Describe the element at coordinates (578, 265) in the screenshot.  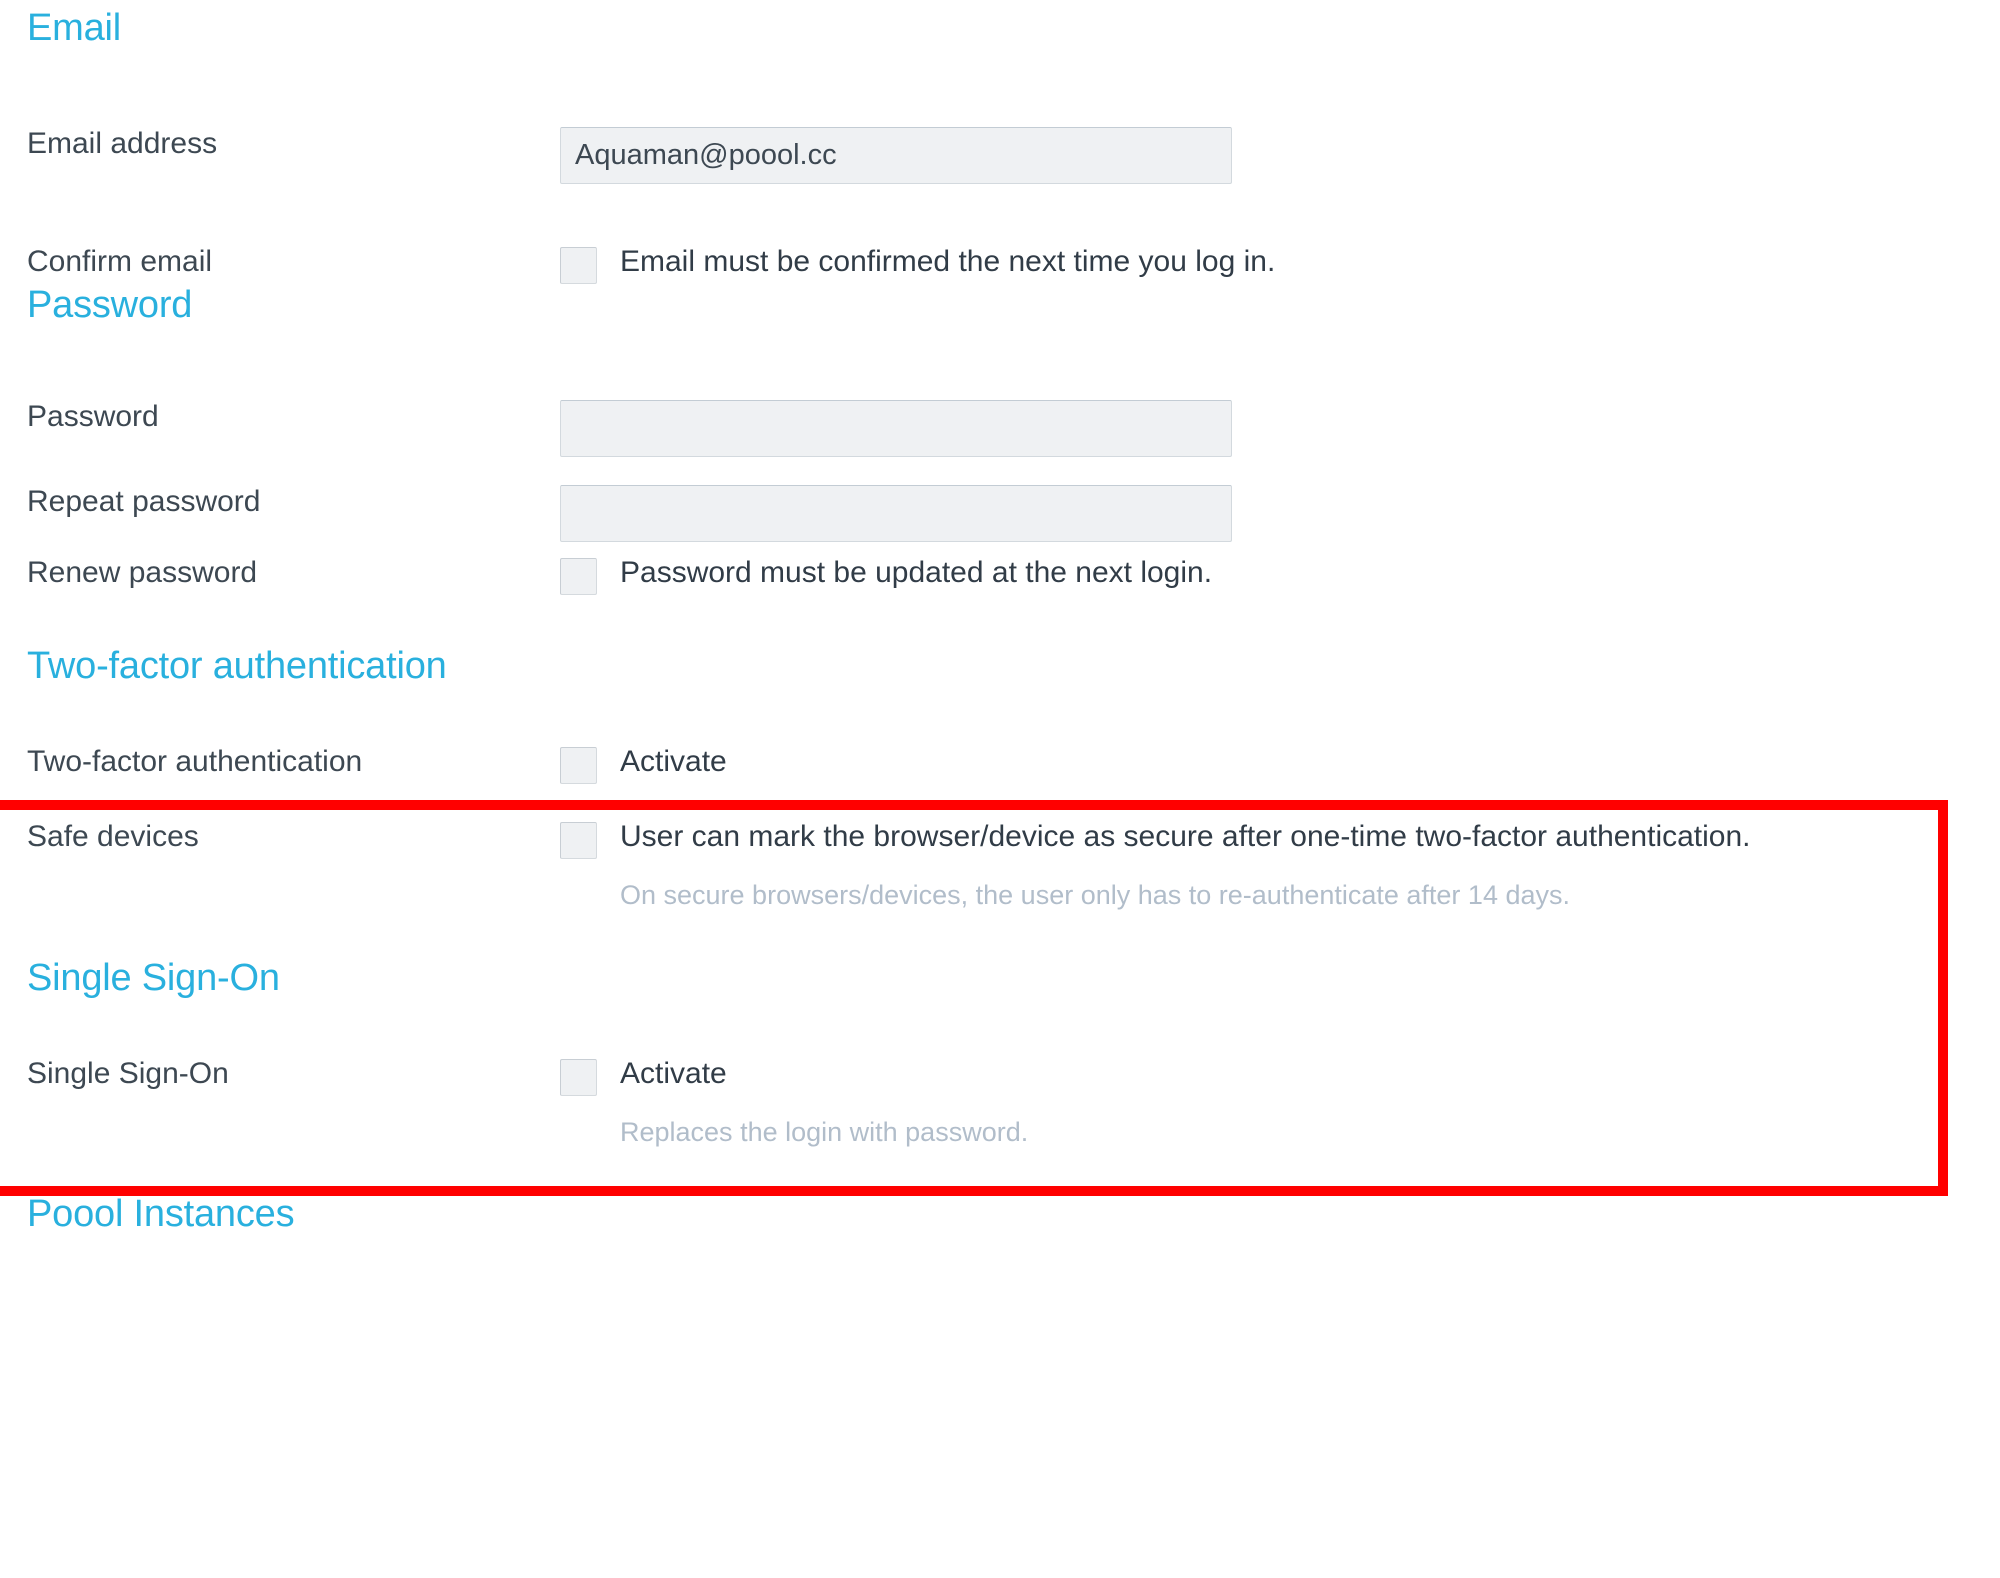
I see `checkbox-confirm-email` at that location.